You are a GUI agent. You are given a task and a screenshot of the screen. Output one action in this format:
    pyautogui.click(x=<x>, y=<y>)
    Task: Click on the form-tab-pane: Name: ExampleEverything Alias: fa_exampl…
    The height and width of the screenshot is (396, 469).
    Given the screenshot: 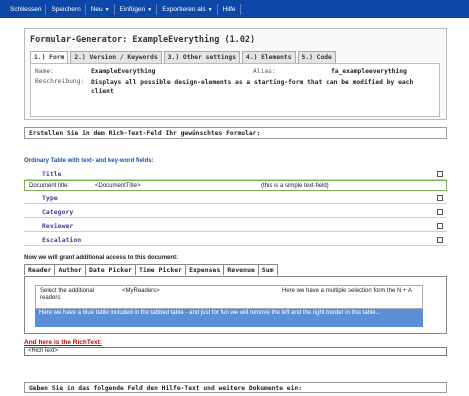 What is the action you would take?
    pyautogui.click(x=235, y=90)
    